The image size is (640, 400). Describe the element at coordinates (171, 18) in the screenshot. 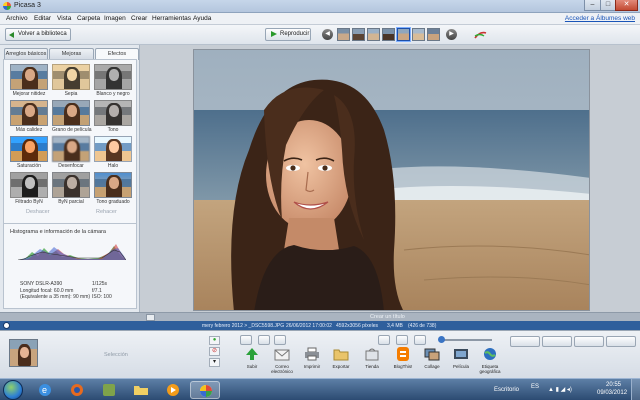

I see `menu-herramientas: Herramientas` at that location.